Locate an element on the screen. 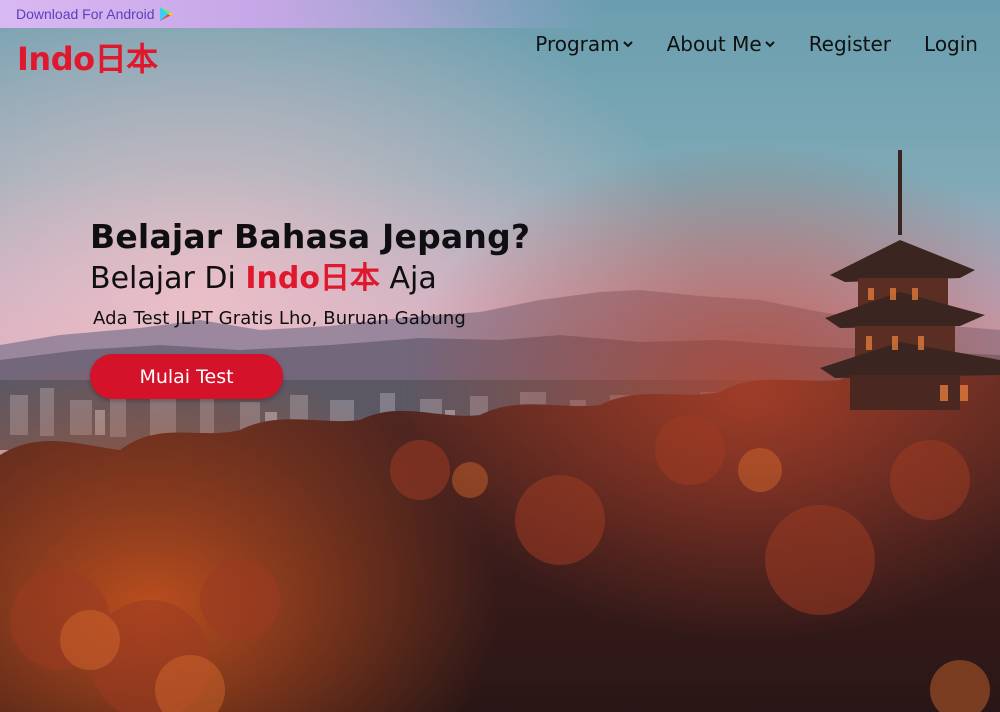 The height and width of the screenshot is (712, 1000). hero-subheadline-prefix: Belajar Di is located at coordinates (168, 278).